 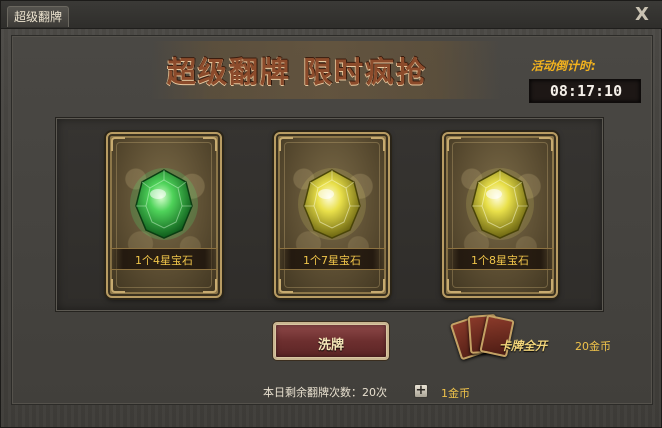 What do you see at coordinates (455, 393) in the screenshot?
I see `add-flips-price: 1金币` at bounding box center [455, 393].